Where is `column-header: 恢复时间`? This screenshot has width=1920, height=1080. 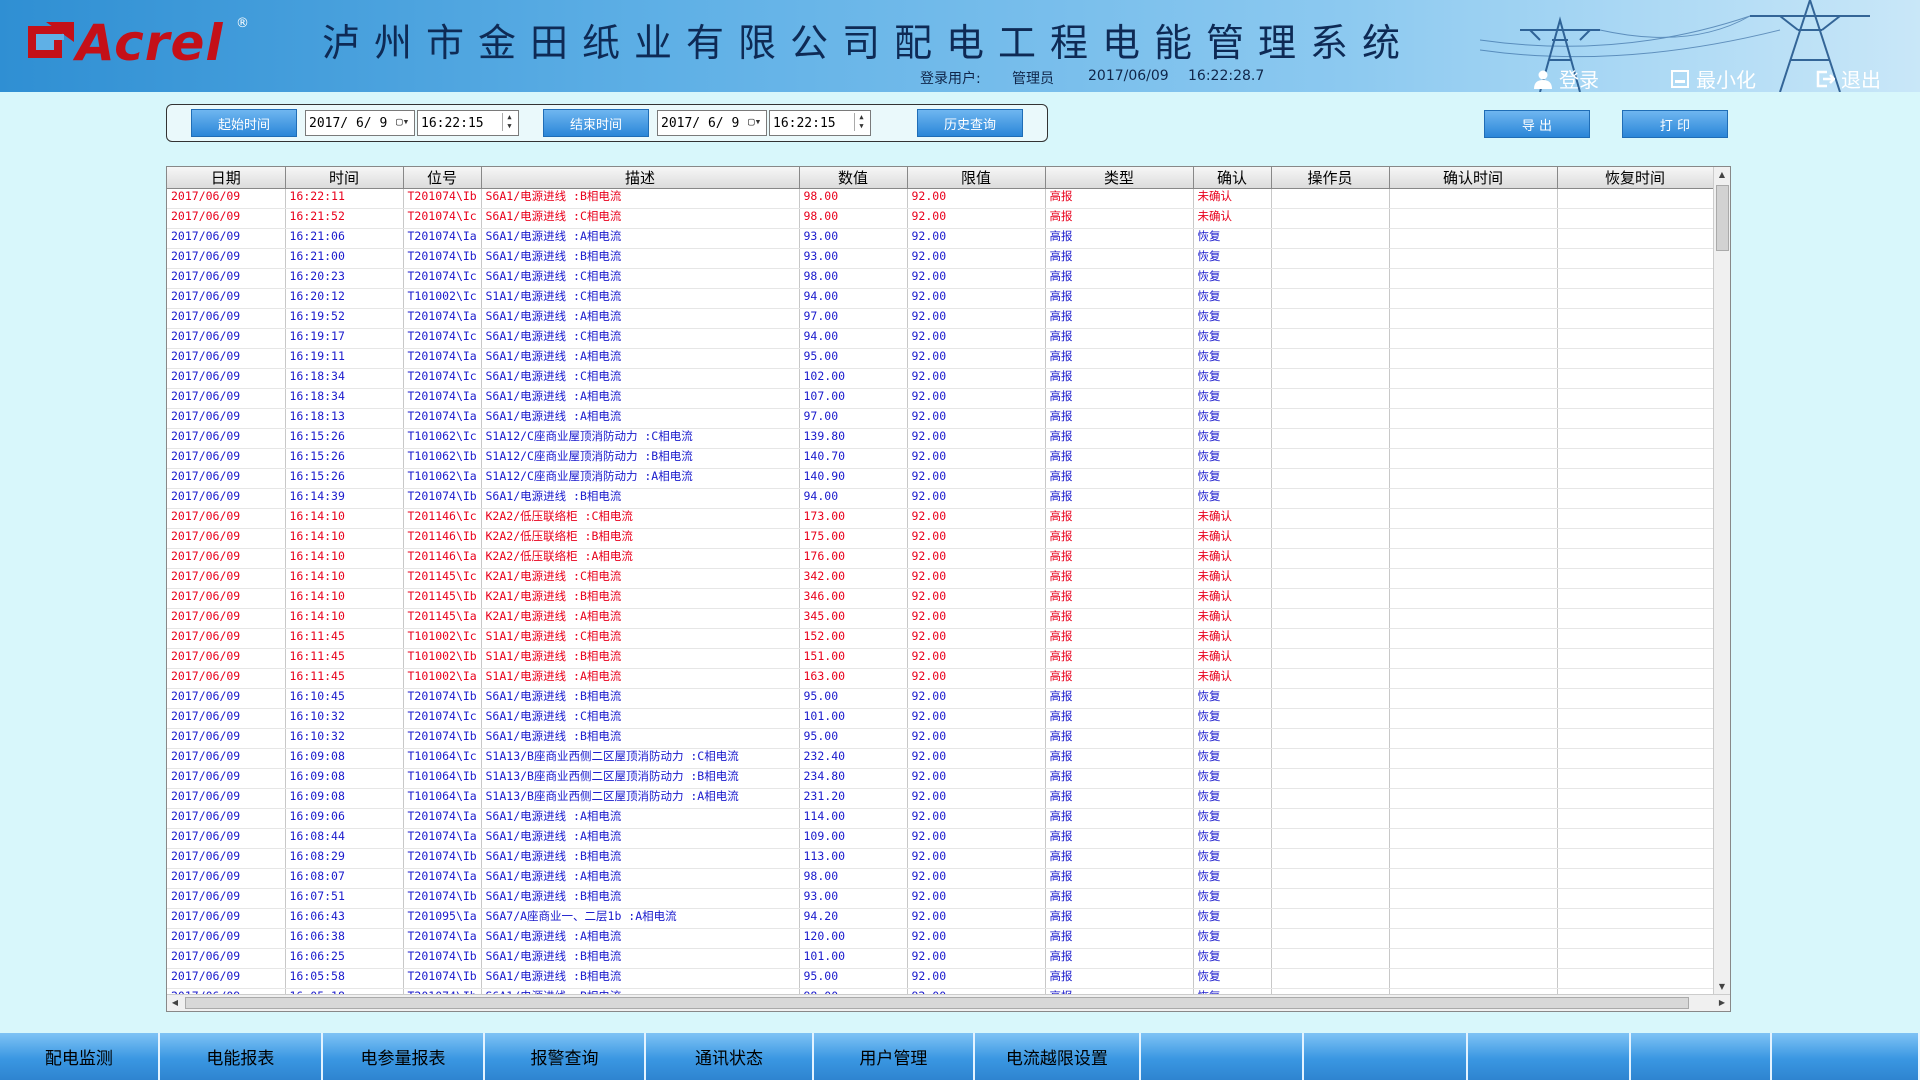 column-header: 恢复时间 is located at coordinates (1635, 178).